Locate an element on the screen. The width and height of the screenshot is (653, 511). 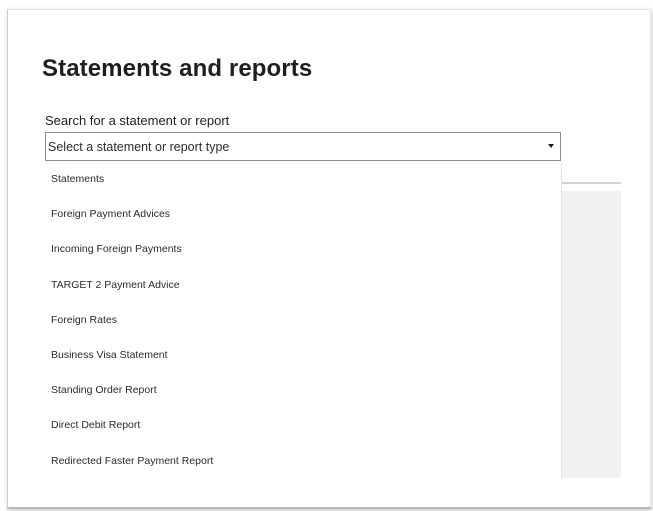
dropdown-option-foreign-rates: Foreign Rates is located at coordinates (303, 320).